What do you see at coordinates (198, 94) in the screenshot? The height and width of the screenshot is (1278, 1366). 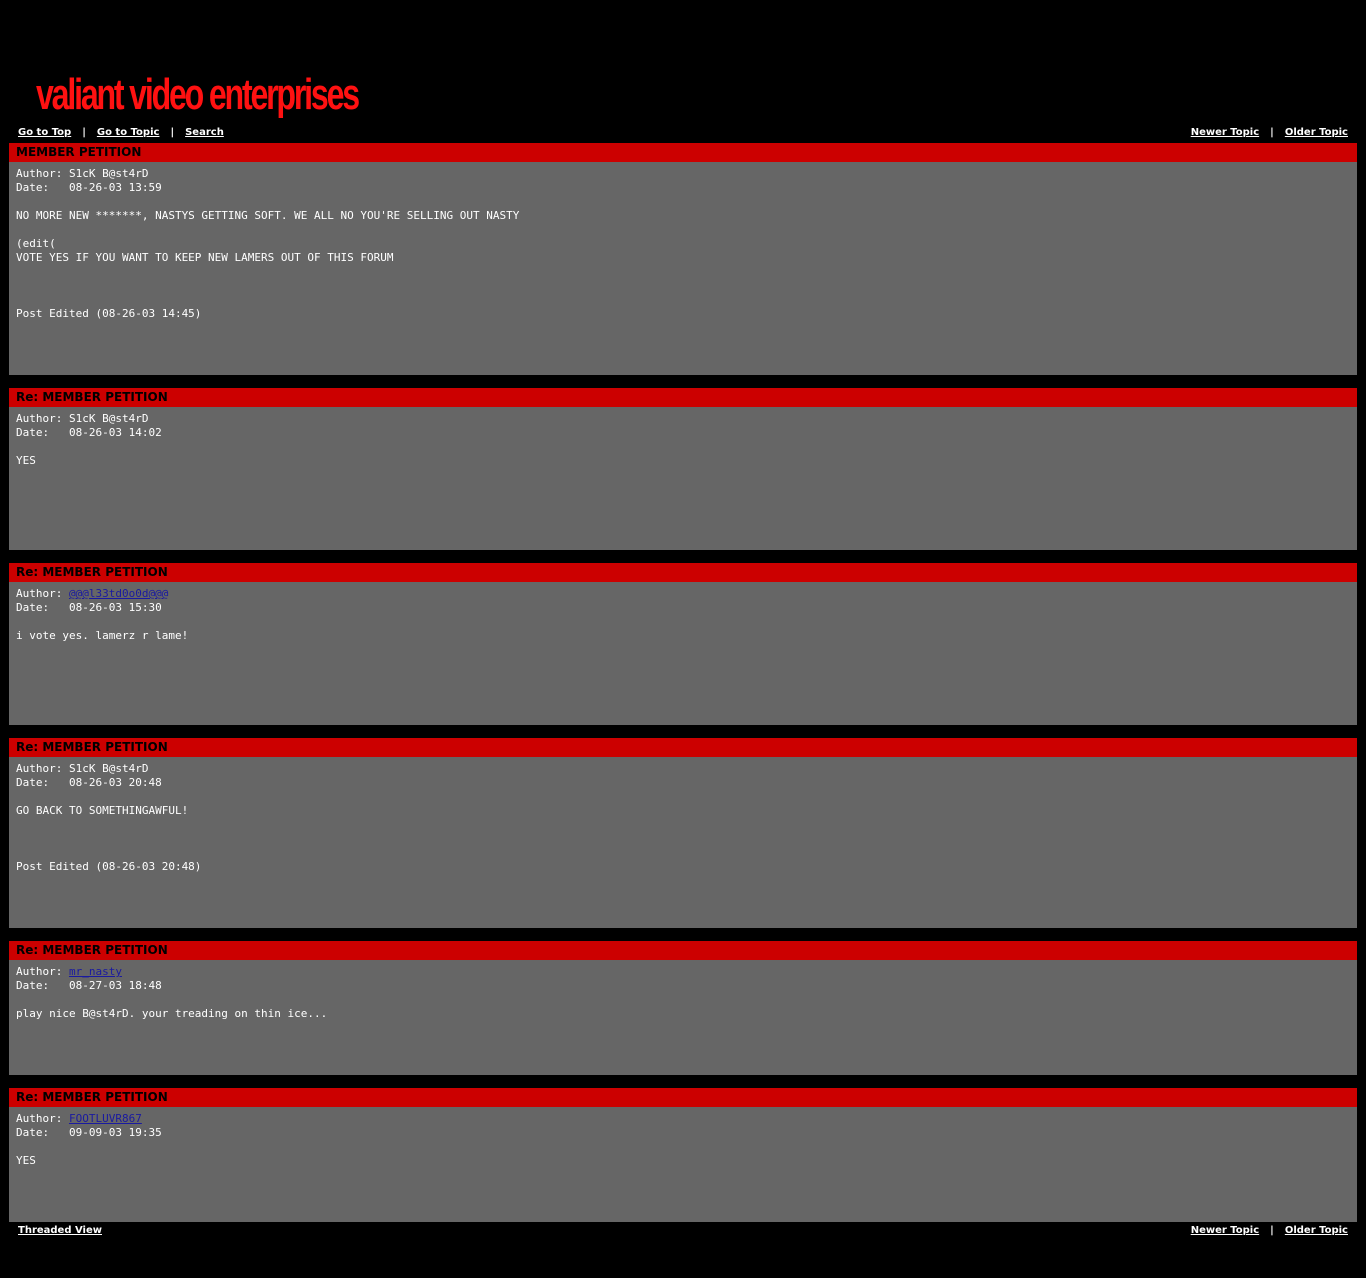 I see `site-logo: valiant video enterprises` at bounding box center [198, 94].